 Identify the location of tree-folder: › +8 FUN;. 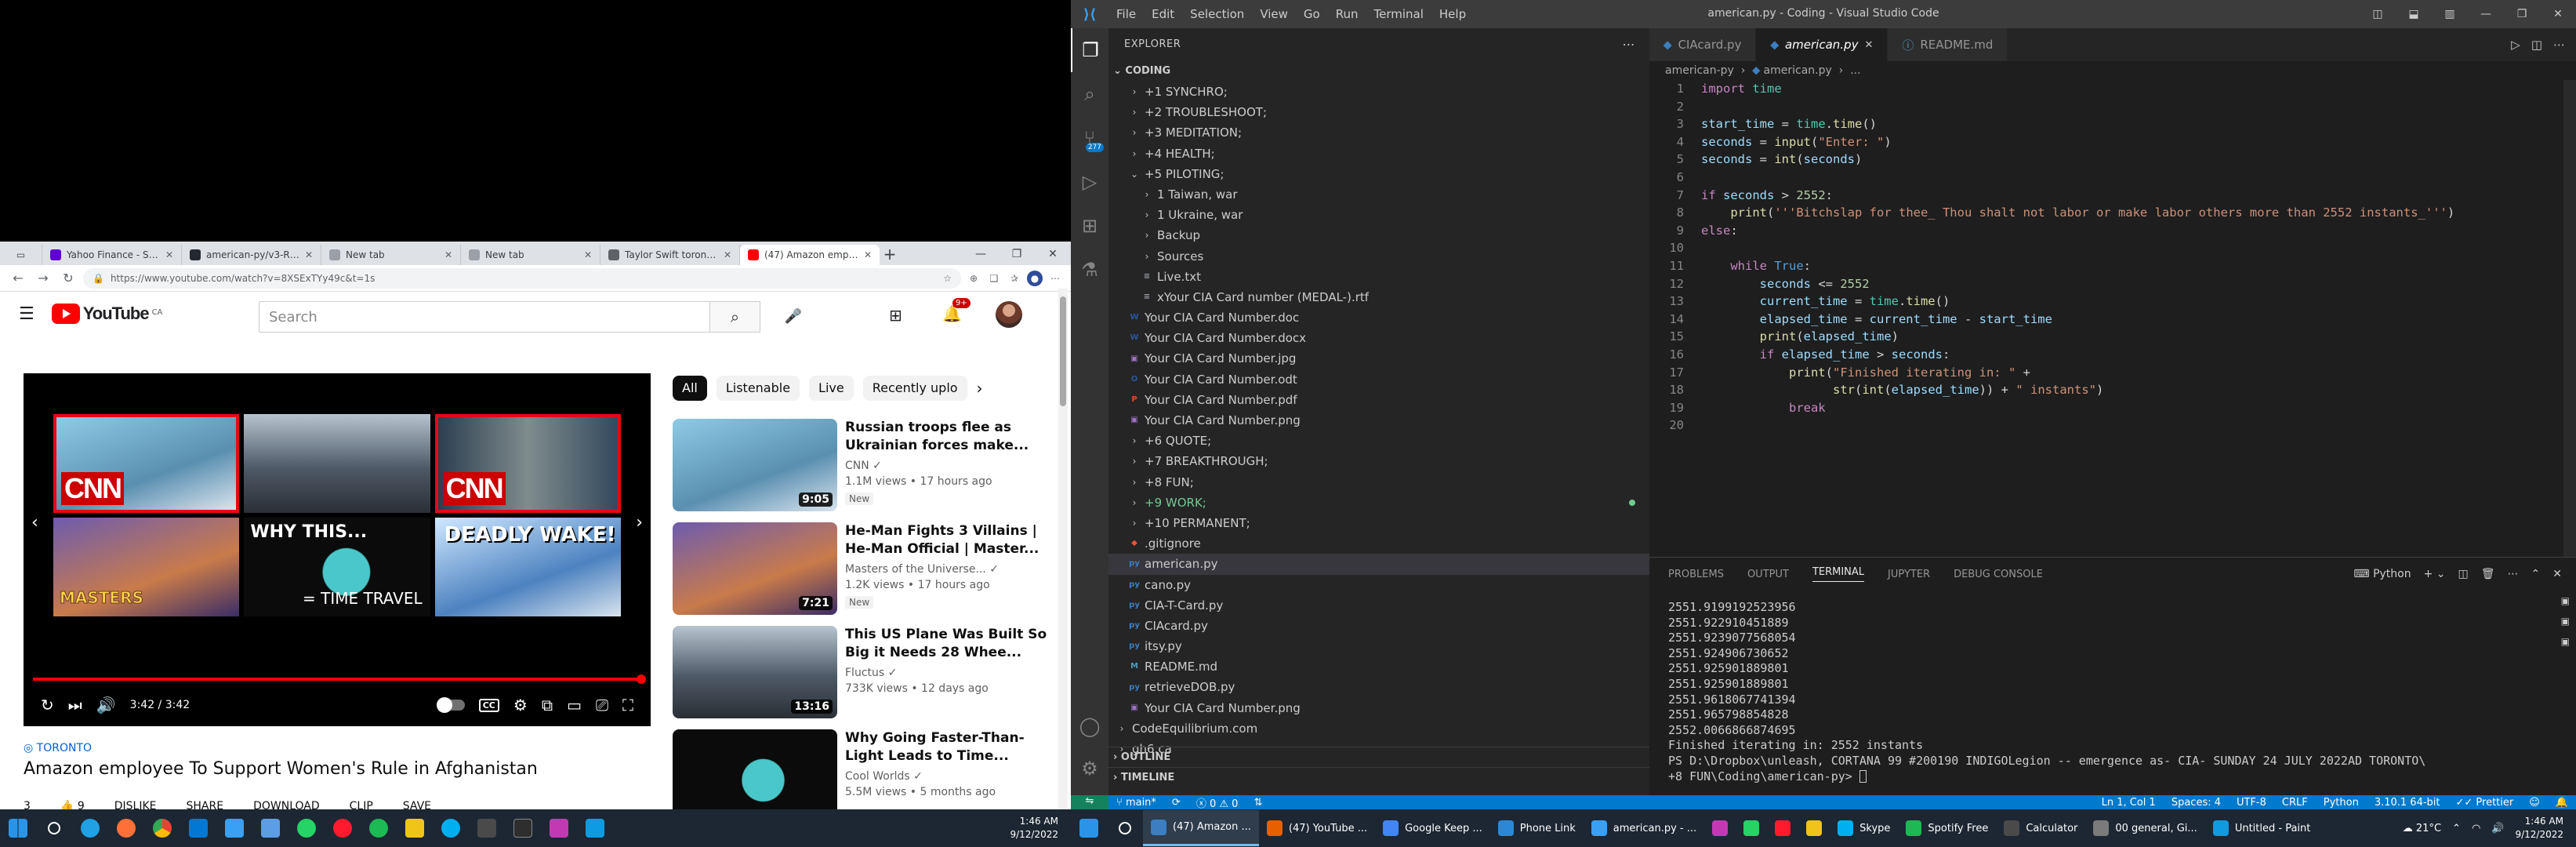
(1378, 482).